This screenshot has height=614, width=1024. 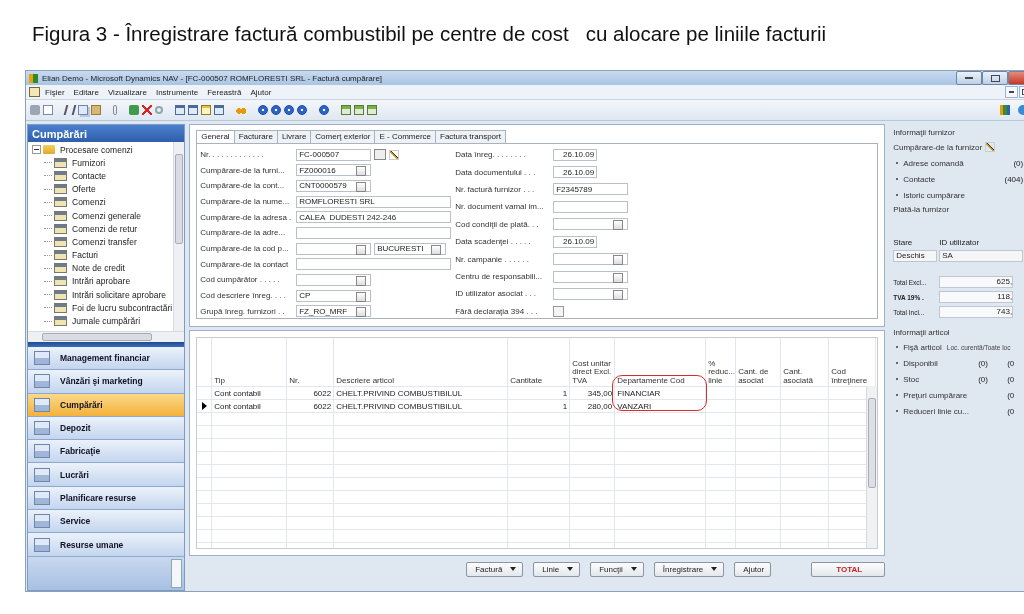 I want to click on total-button: TOTAL, so click(x=848, y=569).